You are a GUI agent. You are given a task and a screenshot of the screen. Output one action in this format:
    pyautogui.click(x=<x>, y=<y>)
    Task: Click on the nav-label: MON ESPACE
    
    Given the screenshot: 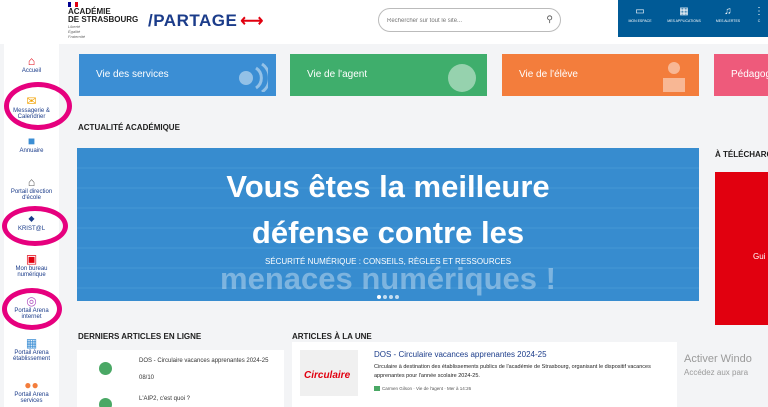 What is the action you would take?
    pyautogui.click(x=640, y=21)
    